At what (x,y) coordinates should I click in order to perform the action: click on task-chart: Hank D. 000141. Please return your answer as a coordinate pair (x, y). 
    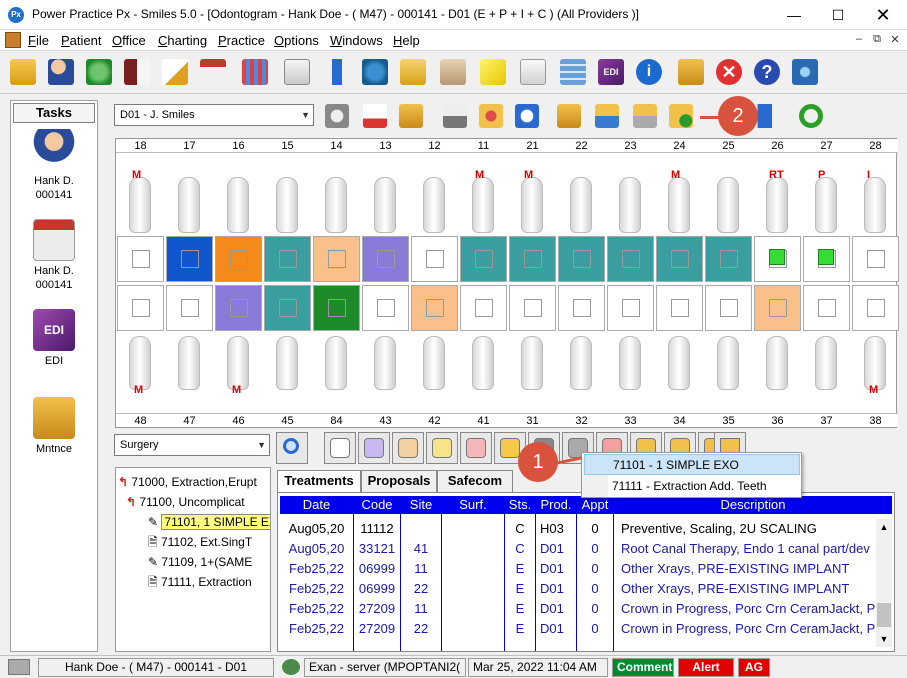
    Looking at the image, I should click on (54, 255).